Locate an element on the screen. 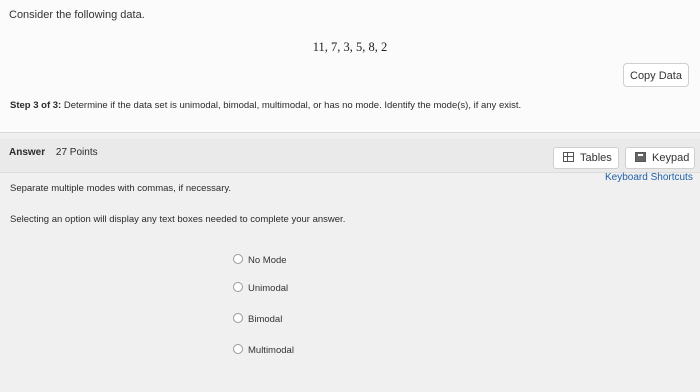  option-bimodal: Bimodal is located at coordinates (258, 319).